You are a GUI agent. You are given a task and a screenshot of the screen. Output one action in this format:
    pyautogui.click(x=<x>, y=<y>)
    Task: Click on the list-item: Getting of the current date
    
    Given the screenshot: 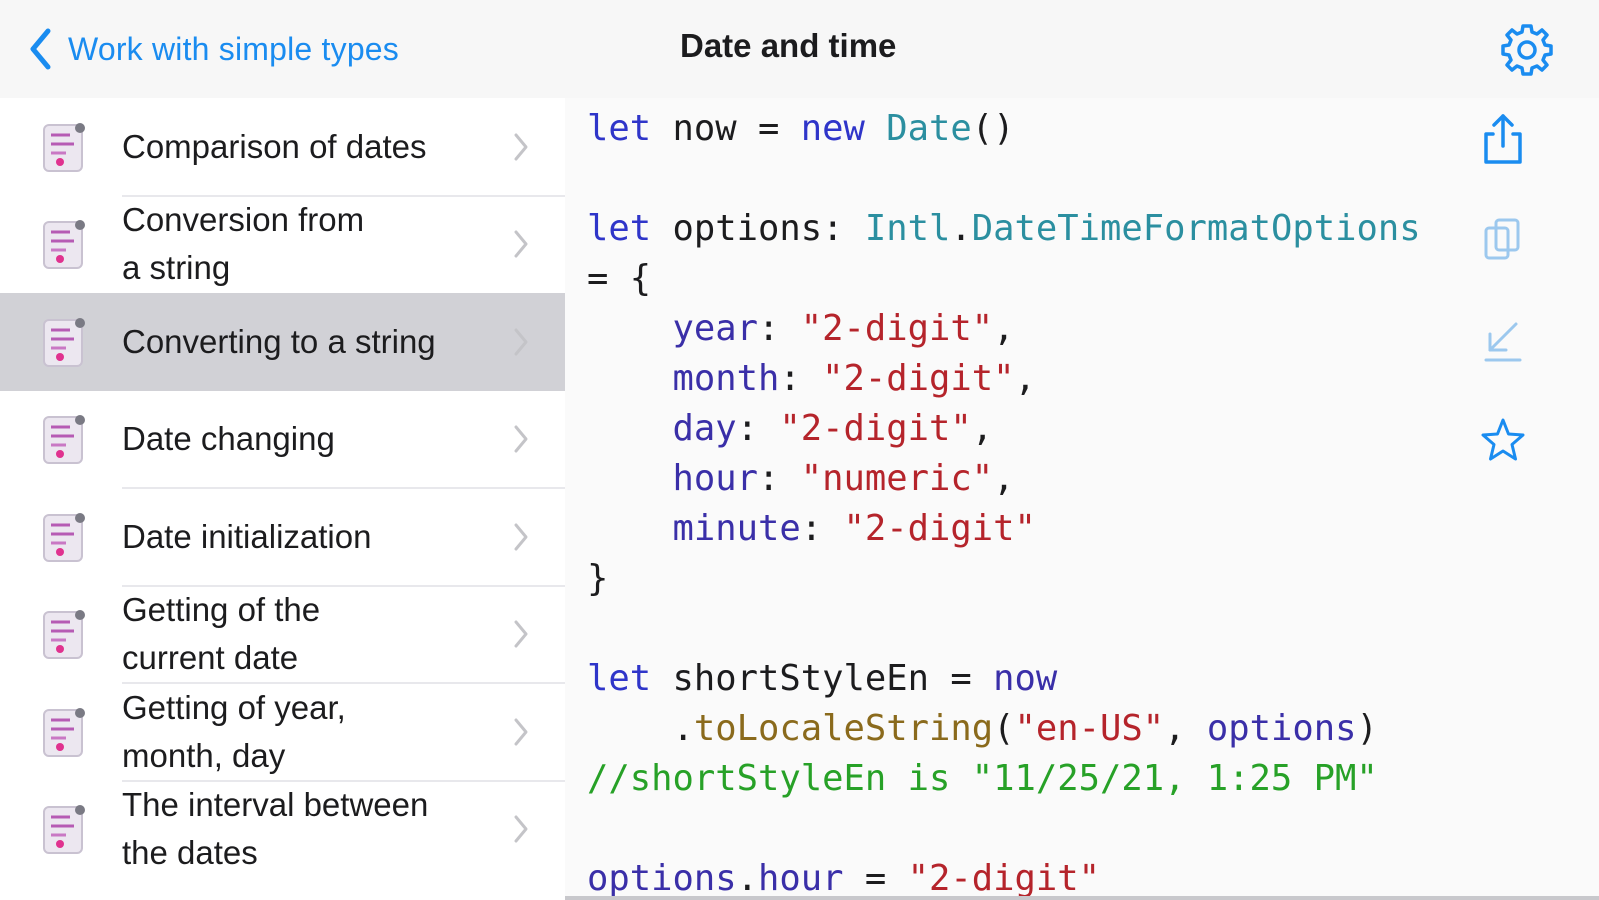 What is the action you would take?
    pyautogui.click(x=282, y=635)
    